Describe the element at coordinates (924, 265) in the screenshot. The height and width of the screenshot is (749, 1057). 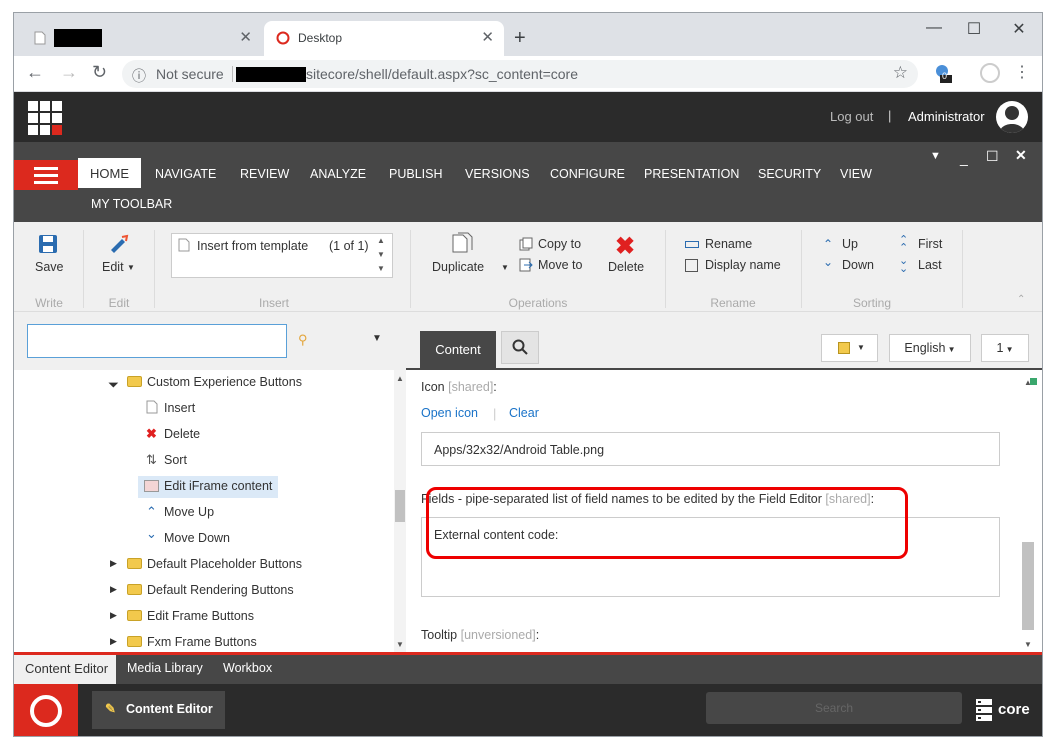
I see `last-button: ⌄ ⌄ Last` at that location.